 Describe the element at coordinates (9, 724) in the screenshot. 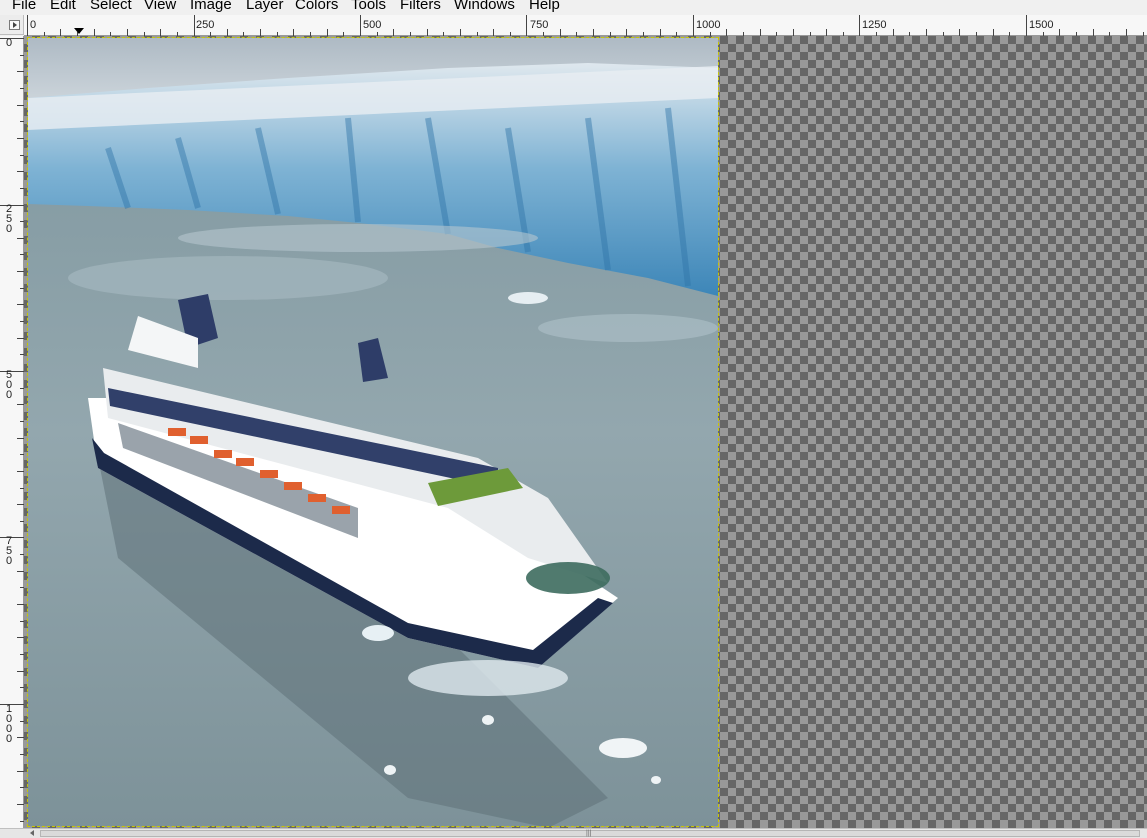

I see `vruler-label: 1000` at that location.